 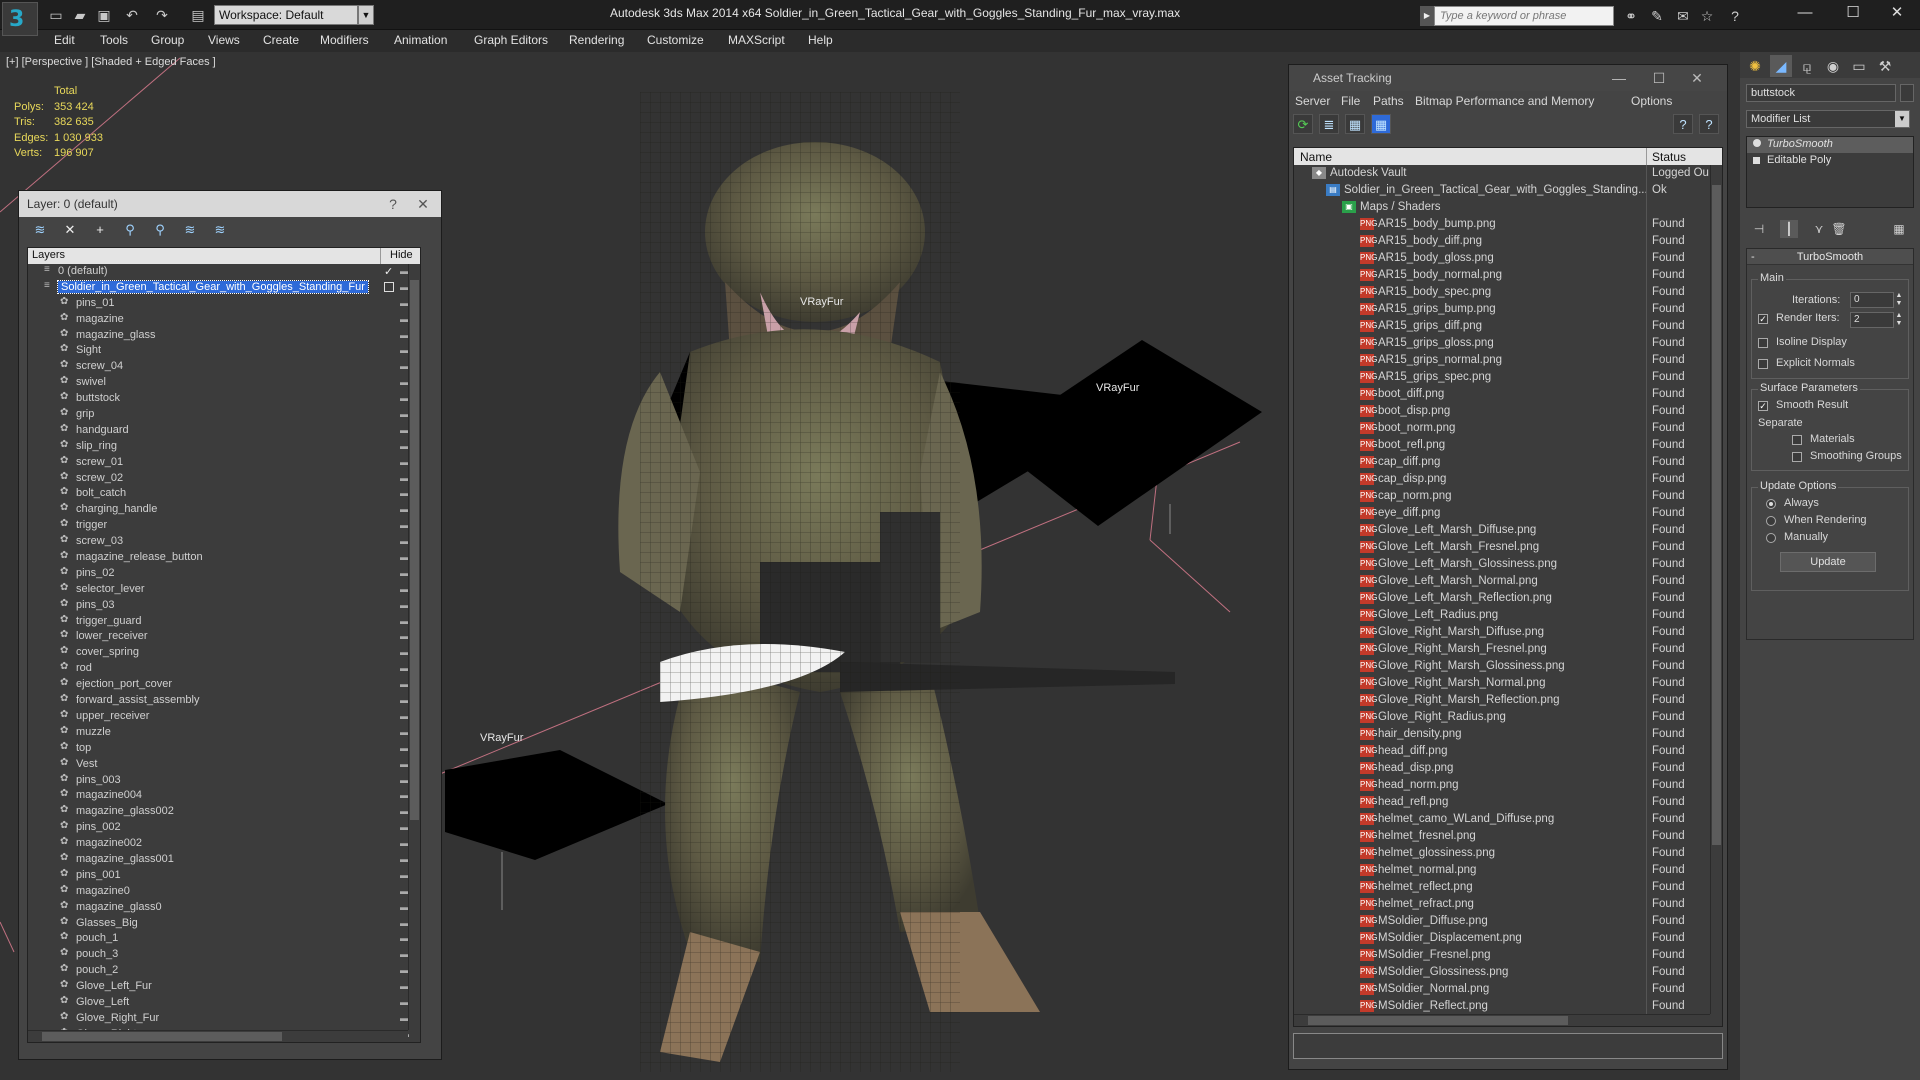 What do you see at coordinates (1508, 598) in the screenshot?
I see `asset-file-row: PNG Glove_Left_Marsh_Reflection.png Found` at bounding box center [1508, 598].